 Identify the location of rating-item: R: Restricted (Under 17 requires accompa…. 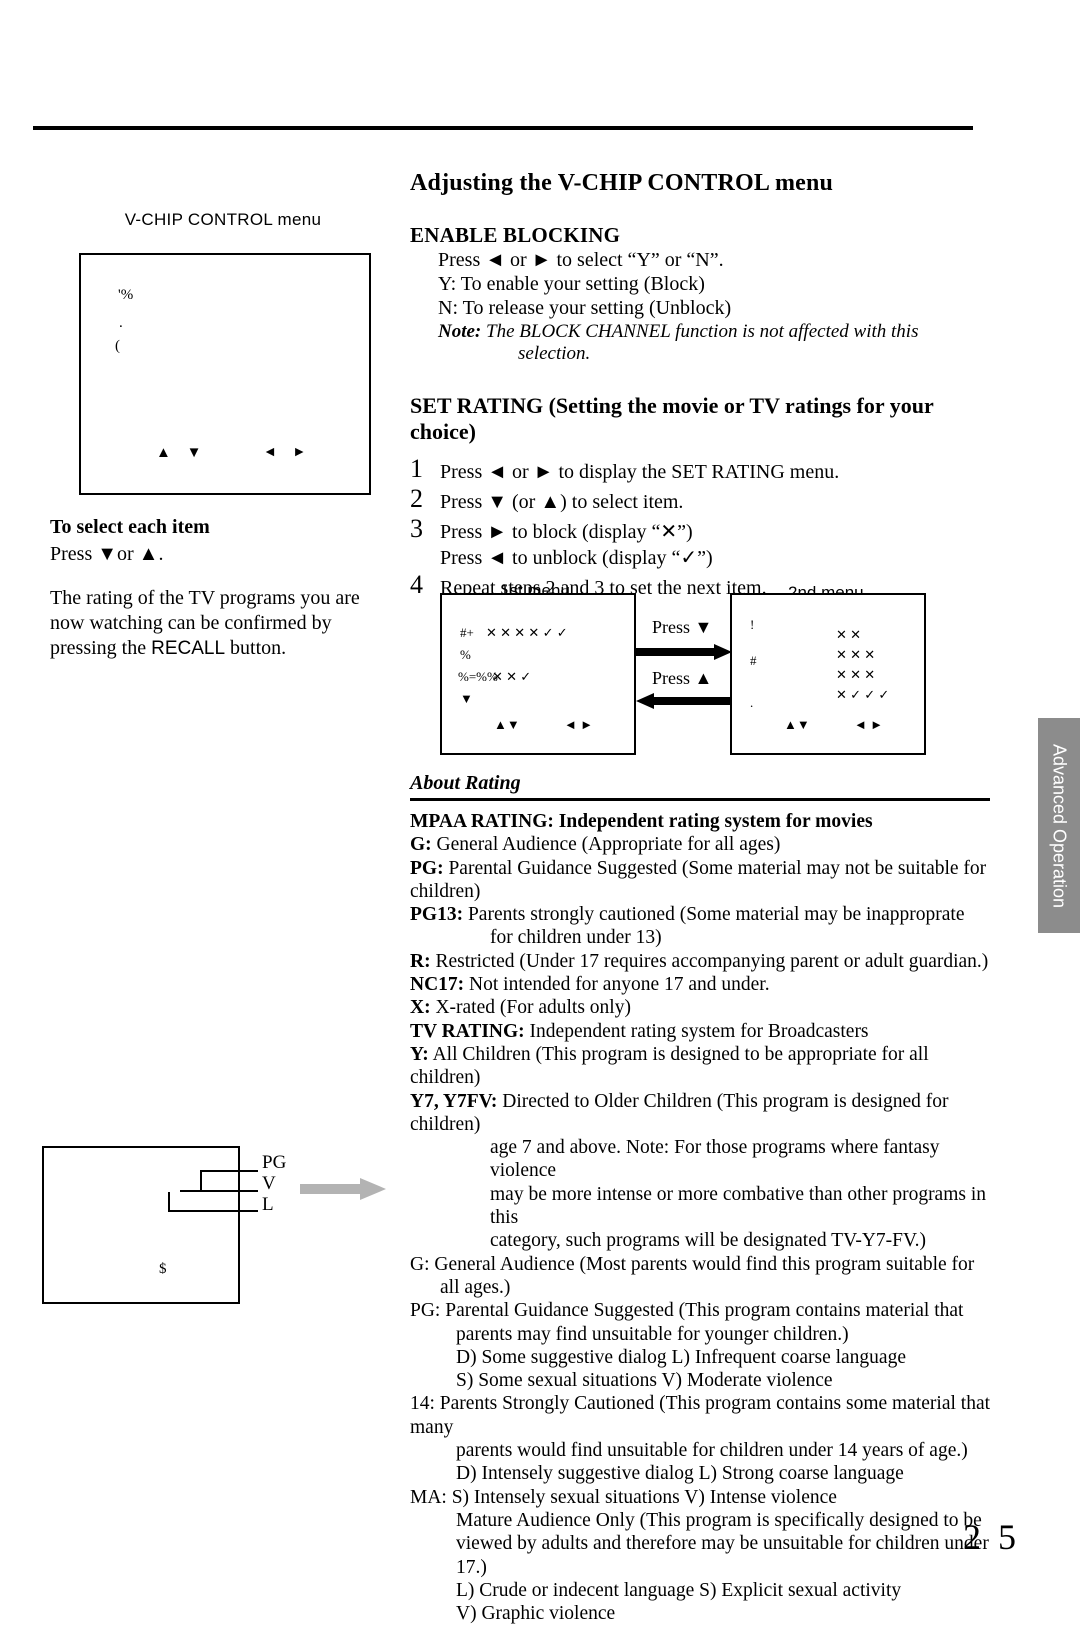
(700, 961).